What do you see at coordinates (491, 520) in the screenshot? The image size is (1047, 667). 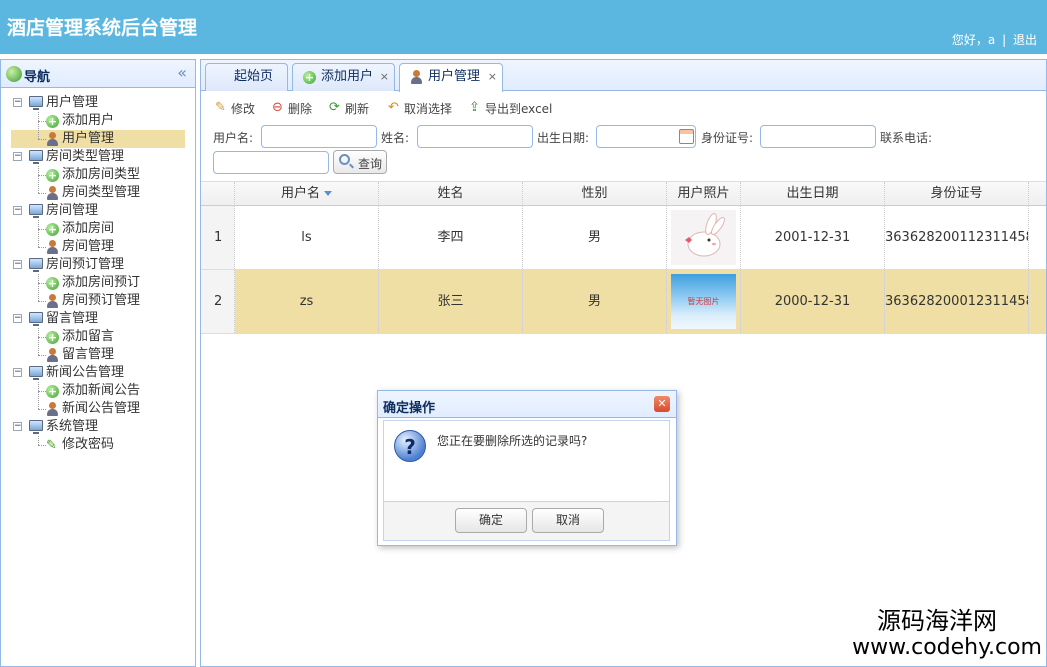 I see `ok-button: 确定` at bounding box center [491, 520].